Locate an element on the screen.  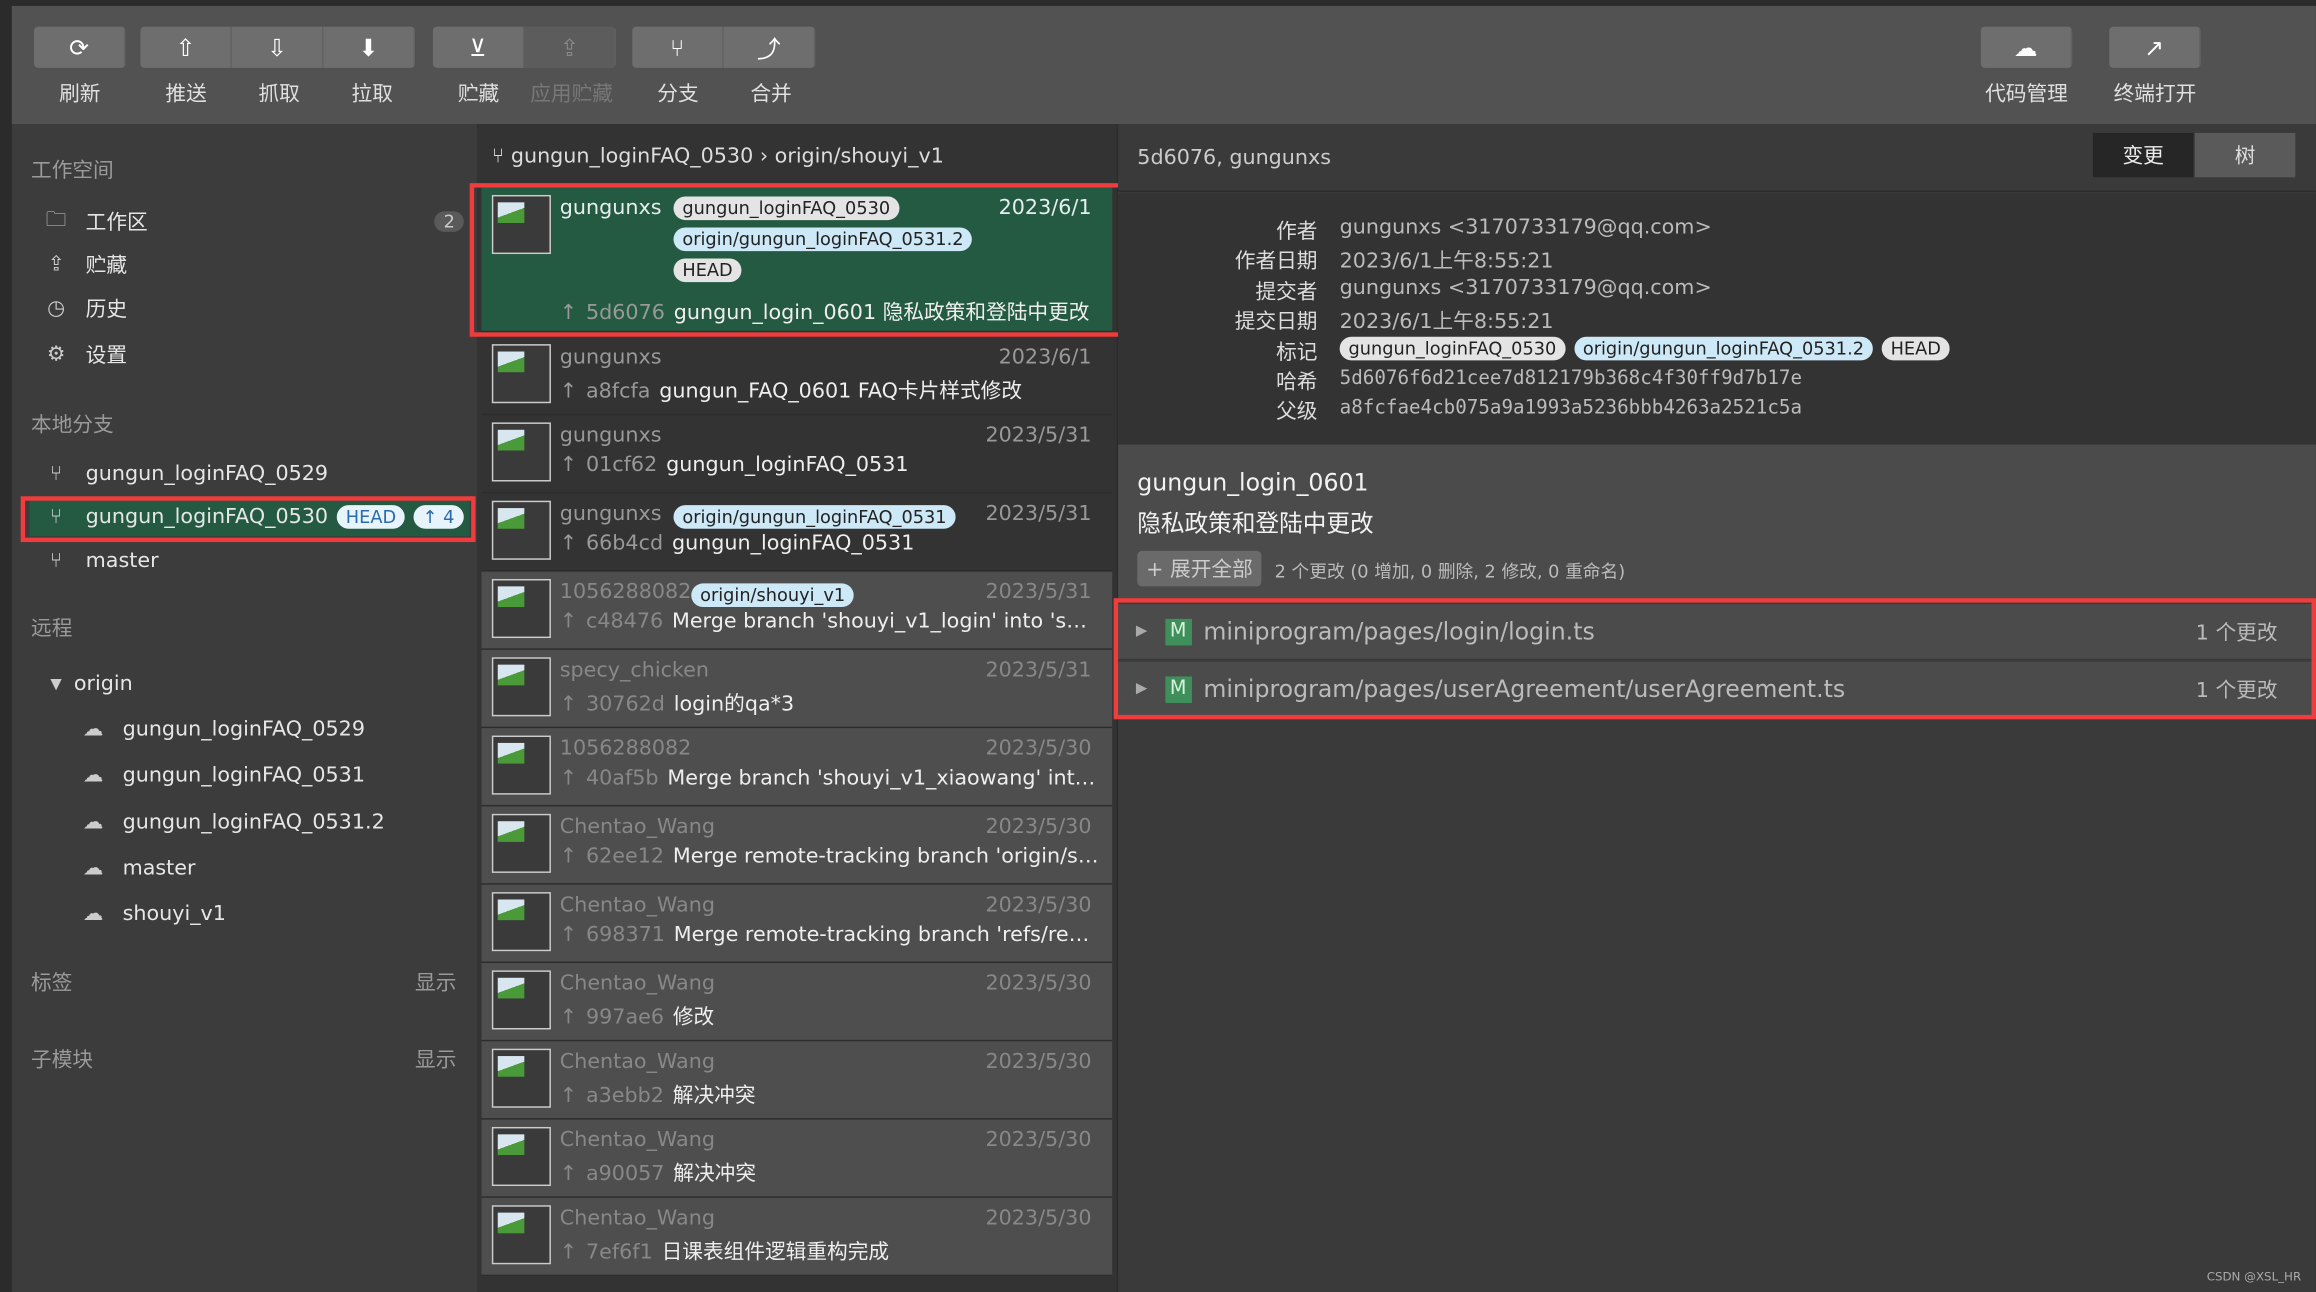
stash-group: ⊻ ⇪ is located at coordinates (524, 47).